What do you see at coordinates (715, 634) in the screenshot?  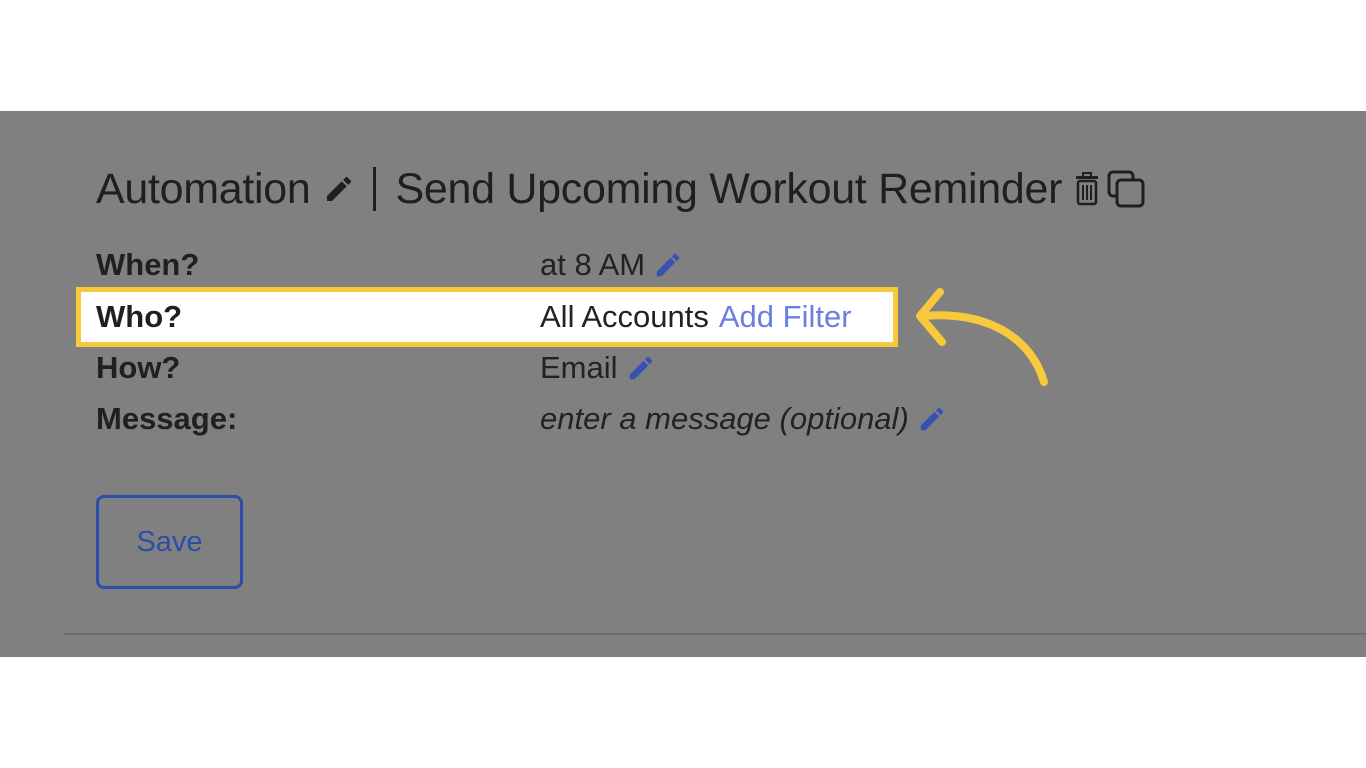 I see `divider` at bounding box center [715, 634].